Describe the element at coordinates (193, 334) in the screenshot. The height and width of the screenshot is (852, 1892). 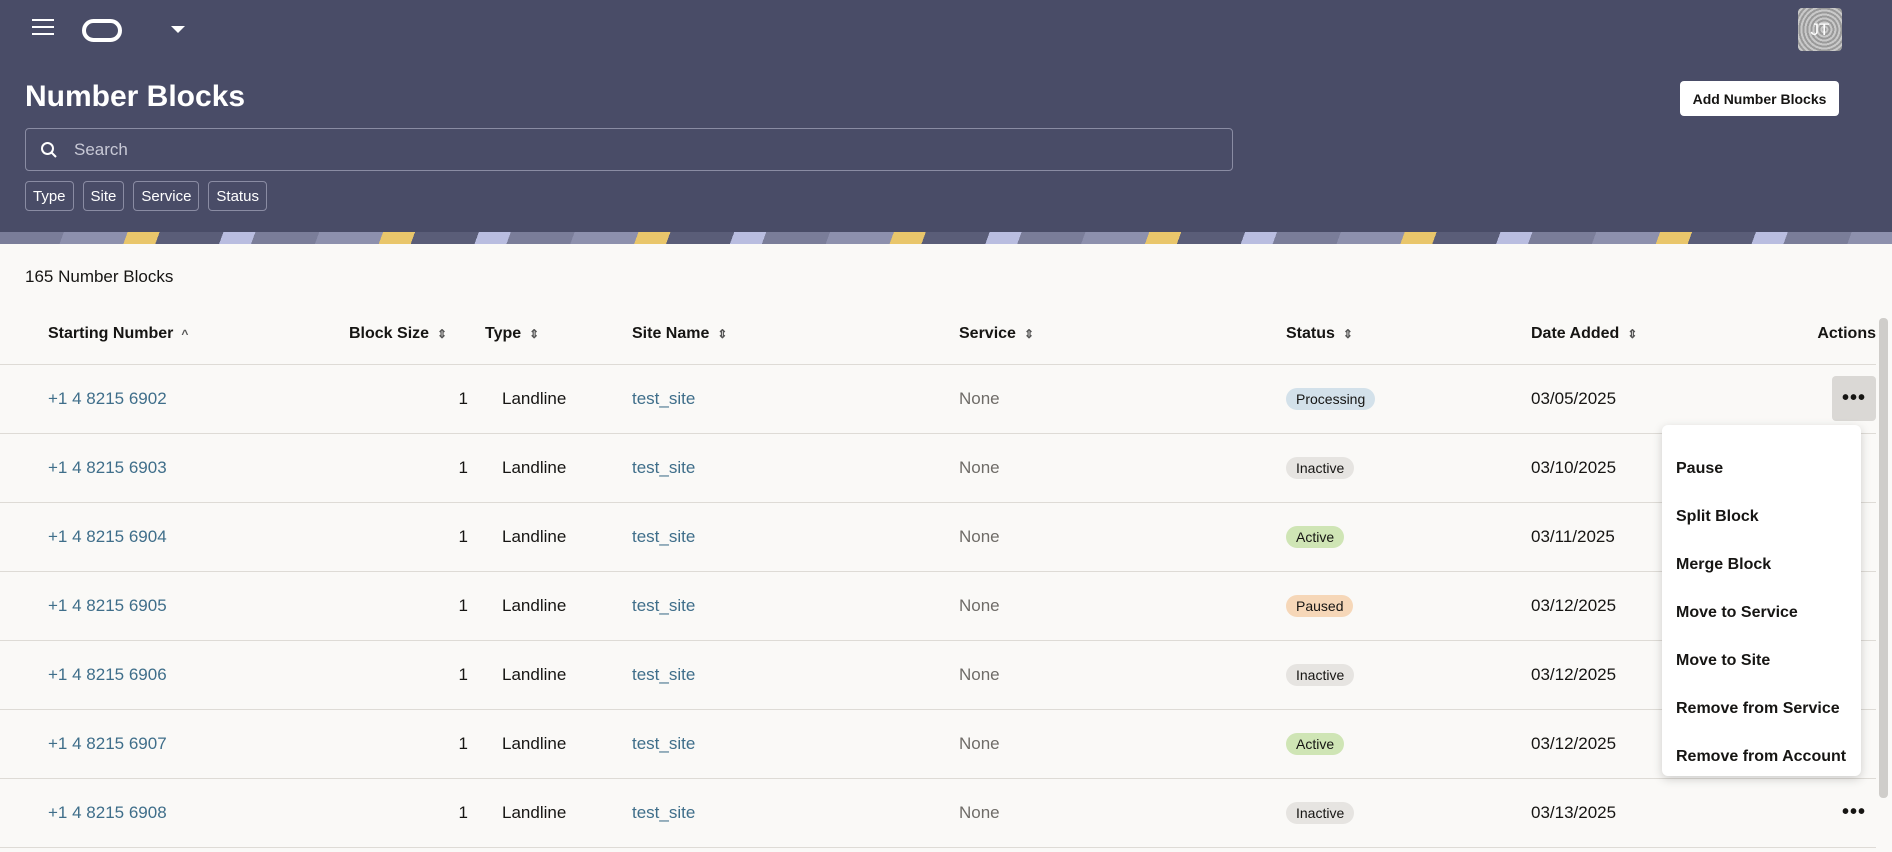
I see `col-starting-number: Starting Number ^` at that location.